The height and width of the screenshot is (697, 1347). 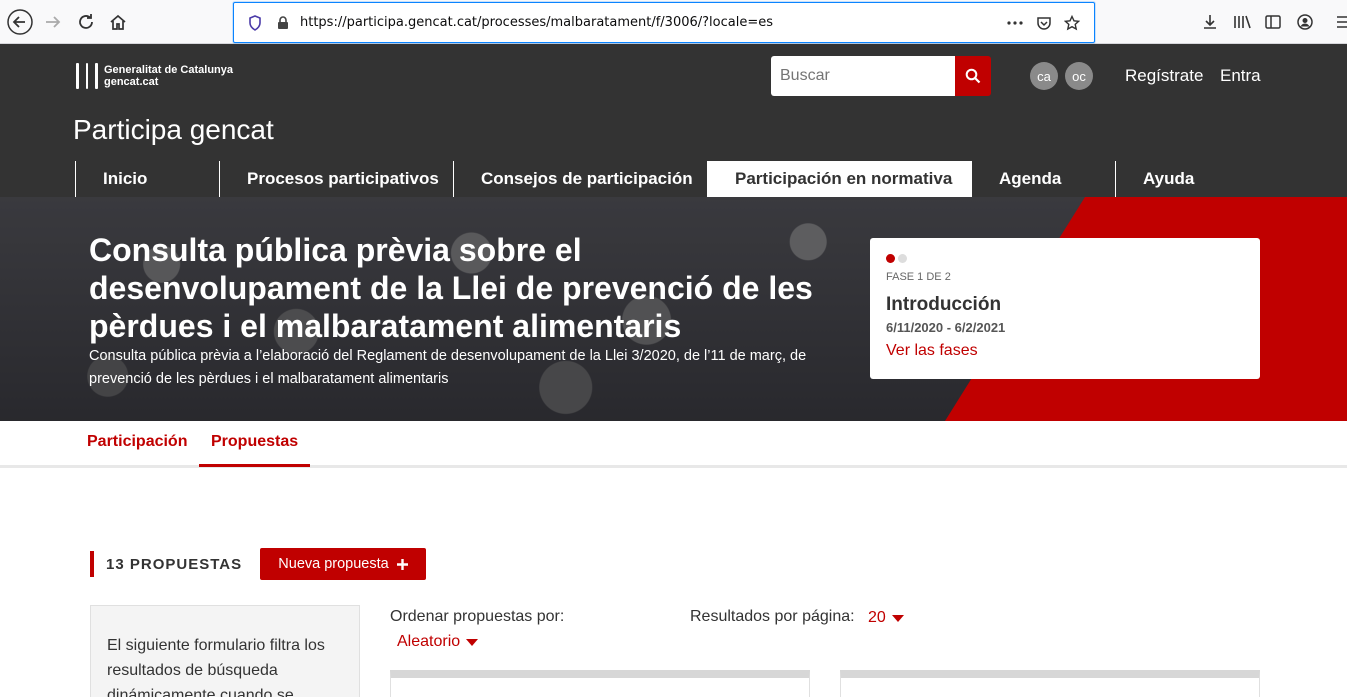 I want to click on view-phases-link: Ver las fases, so click(x=932, y=351).